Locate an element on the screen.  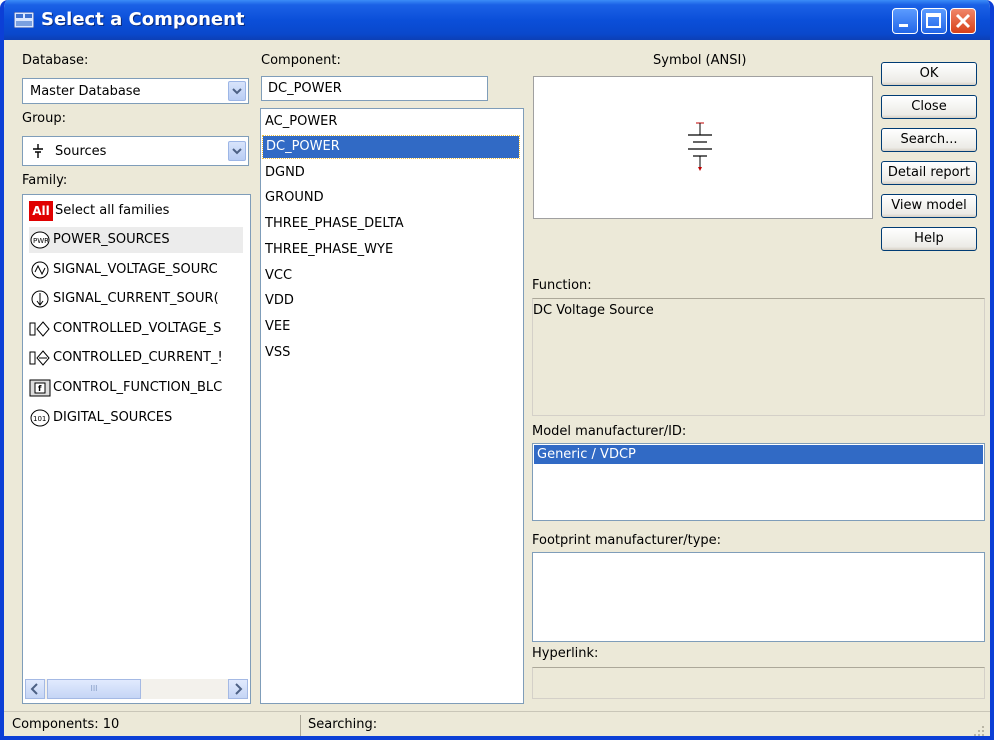
all-families-icon: All is located at coordinates (41, 210).